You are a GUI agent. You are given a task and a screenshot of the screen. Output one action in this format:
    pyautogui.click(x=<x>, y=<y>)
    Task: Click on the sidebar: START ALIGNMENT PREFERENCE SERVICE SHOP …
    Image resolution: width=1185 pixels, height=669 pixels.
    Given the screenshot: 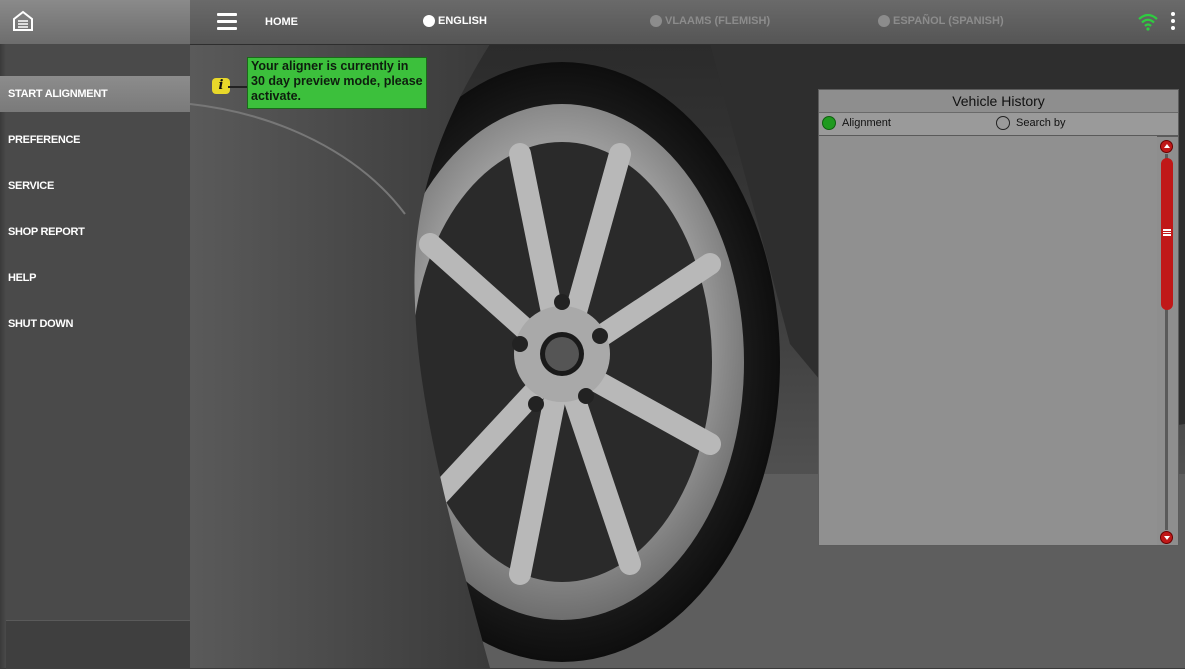 What is the action you would take?
    pyautogui.click(x=95, y=356)
    